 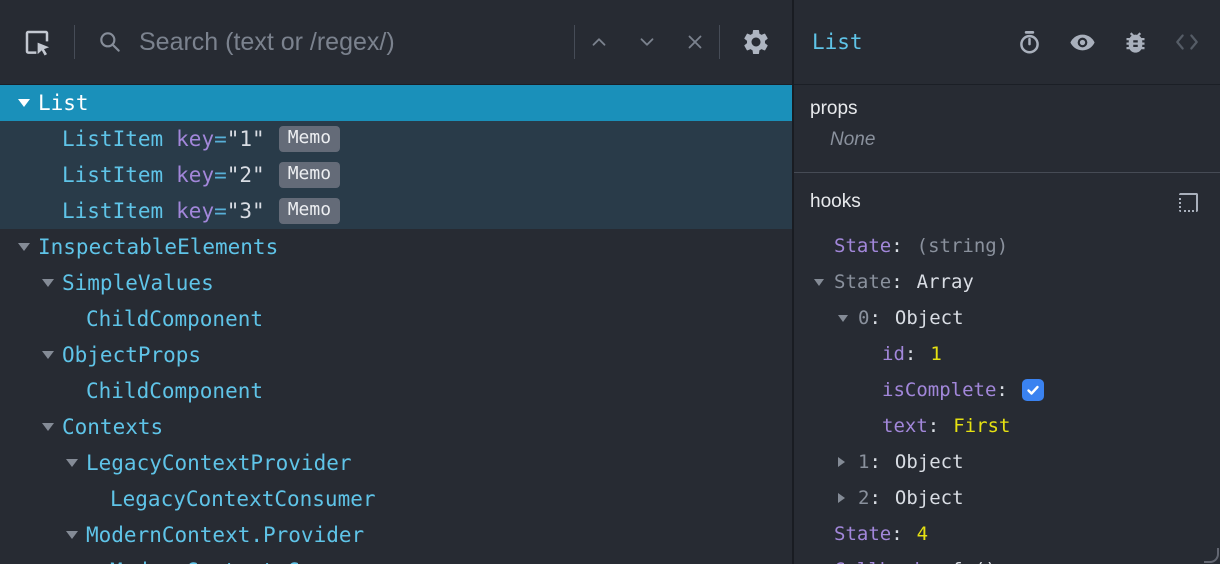 I want to click on hook-row-id: id:1, so click(x=1007, y=354).